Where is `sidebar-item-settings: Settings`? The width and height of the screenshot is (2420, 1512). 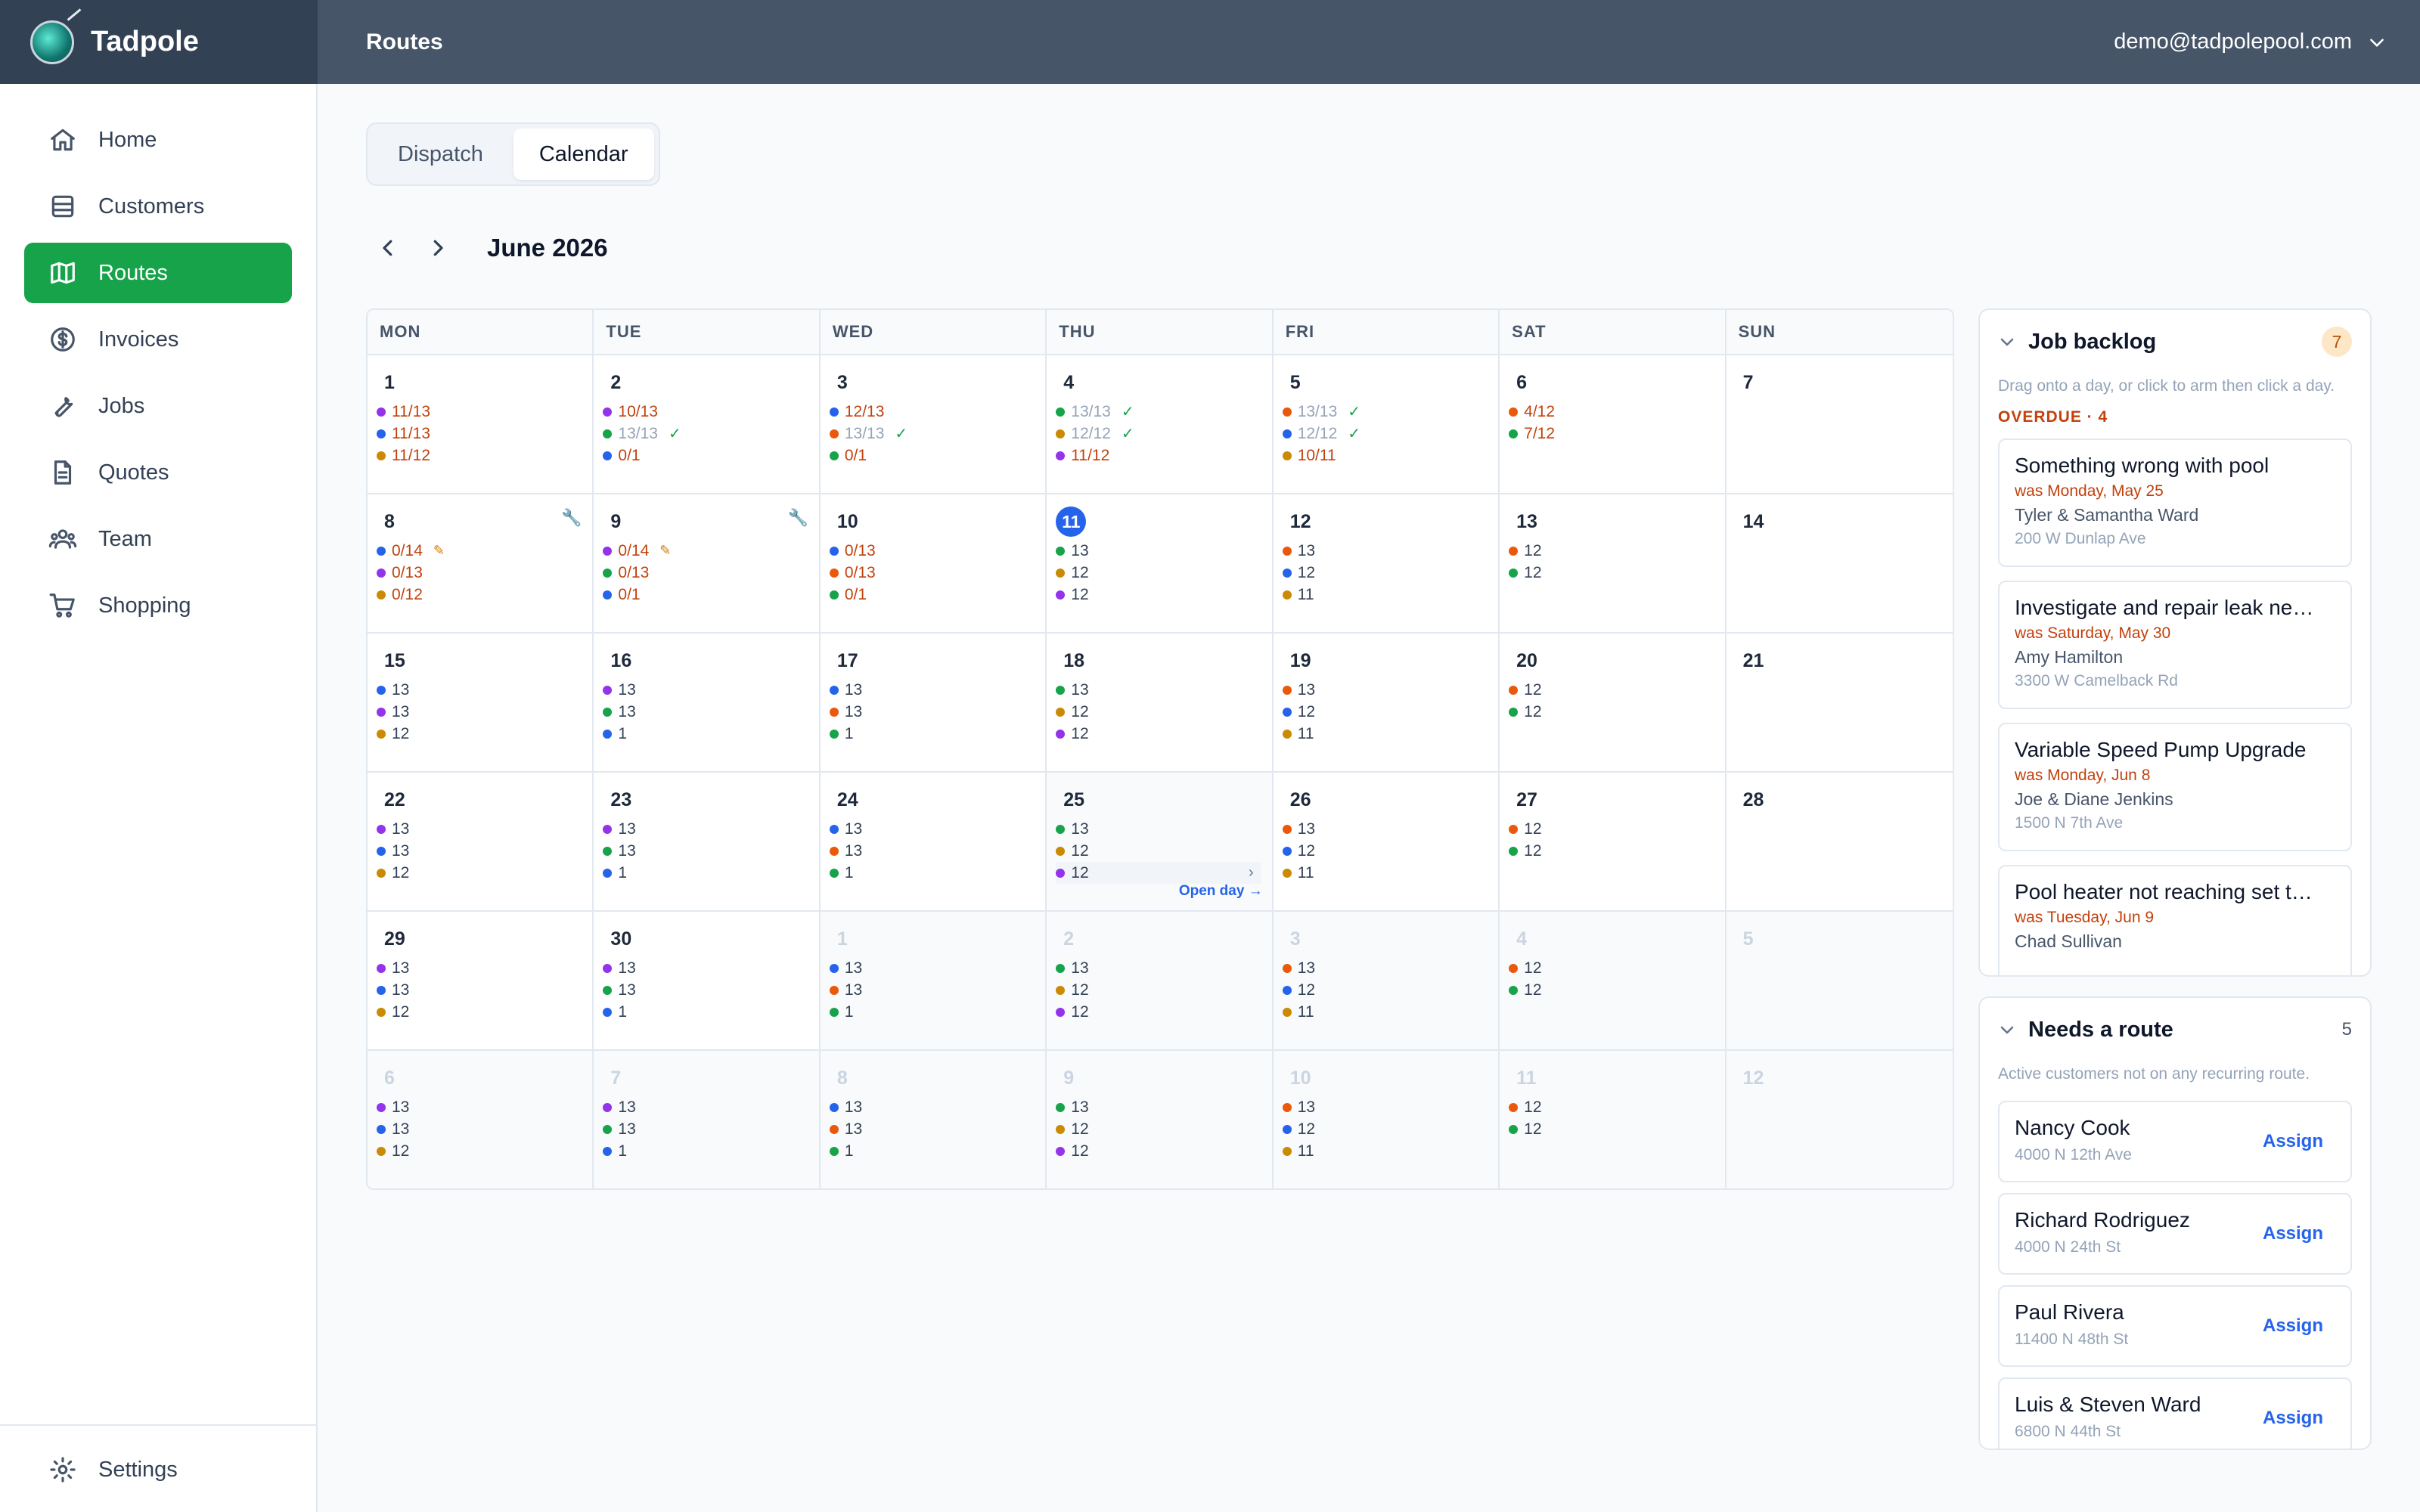
sidebar-item-settings: Settings is located at coordinates (158, 1469).